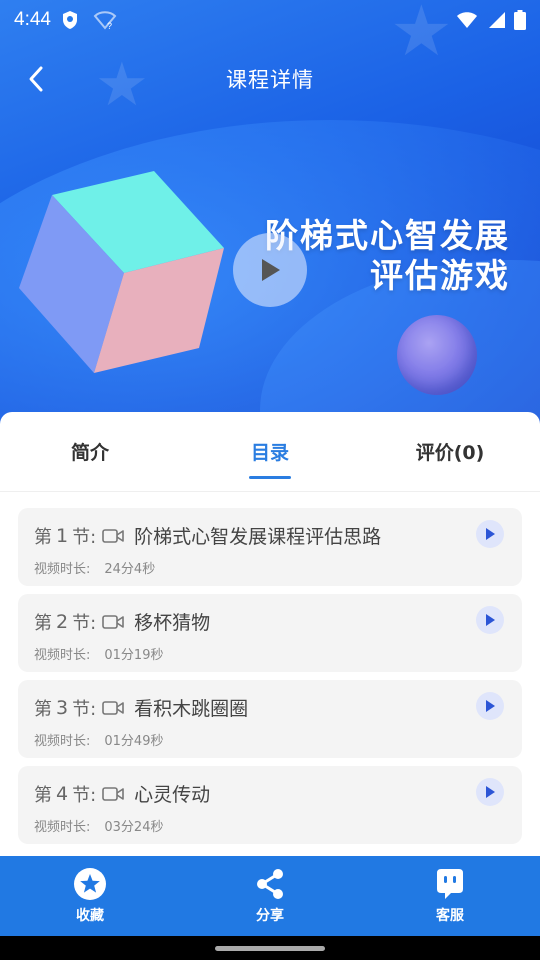 The height and width of the screenshot is (960, 540). I want to click on system-navigation-bar, so click(270, 948).